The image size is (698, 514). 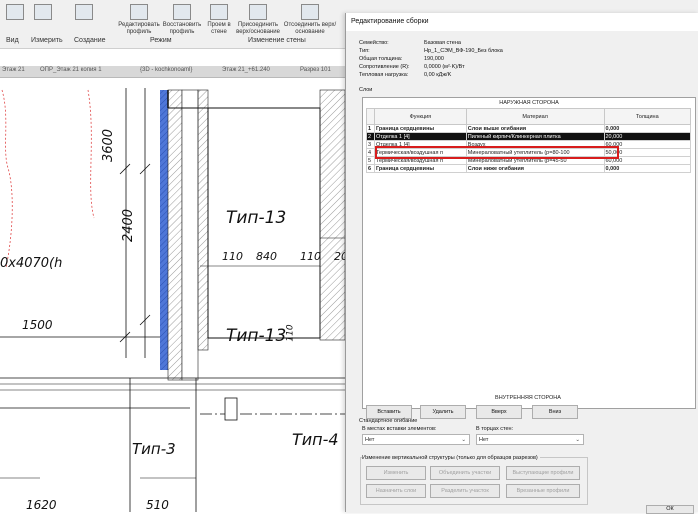 I want to click on prop-thermal-mass: Тепловая нагрузка: 0,00 кДж/K, so click(x=405, y=75).